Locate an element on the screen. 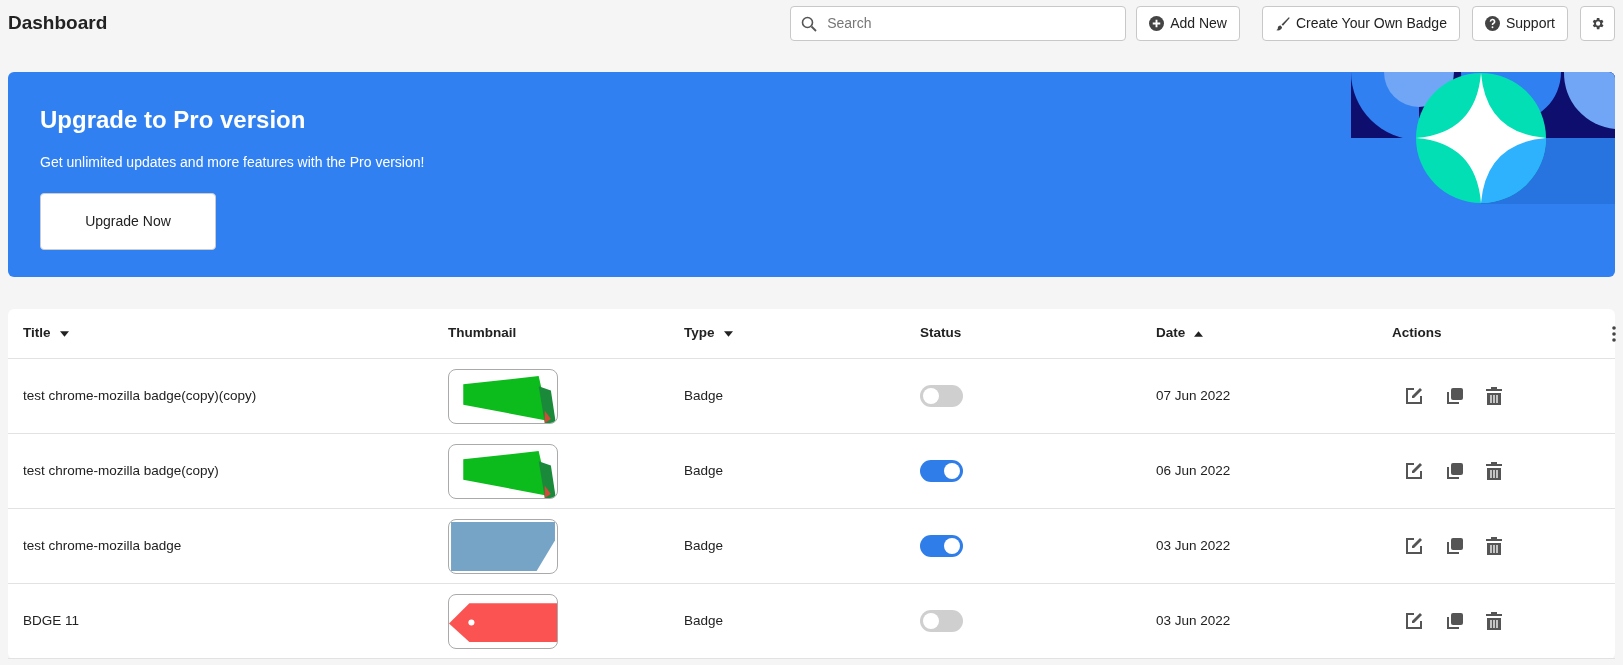 The width and height of the screenshot is (1623, 665). page-title: Dashboard is located at coordinates (58, 22).